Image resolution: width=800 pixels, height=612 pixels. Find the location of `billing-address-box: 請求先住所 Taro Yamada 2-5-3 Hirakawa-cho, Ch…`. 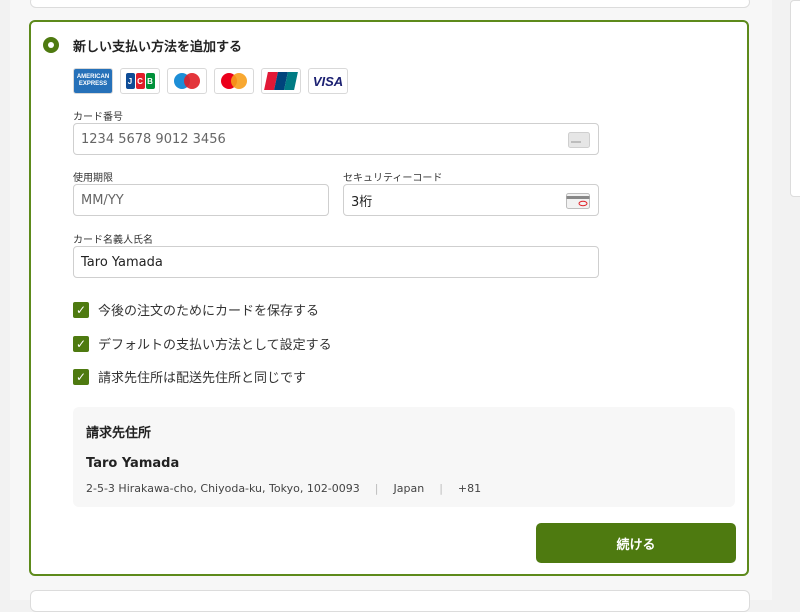

billing-address-box: 請求先住所 Taro Yamada 2-5-3 Hirakawa-cho, Ch… is located at coordinates (404, 457).